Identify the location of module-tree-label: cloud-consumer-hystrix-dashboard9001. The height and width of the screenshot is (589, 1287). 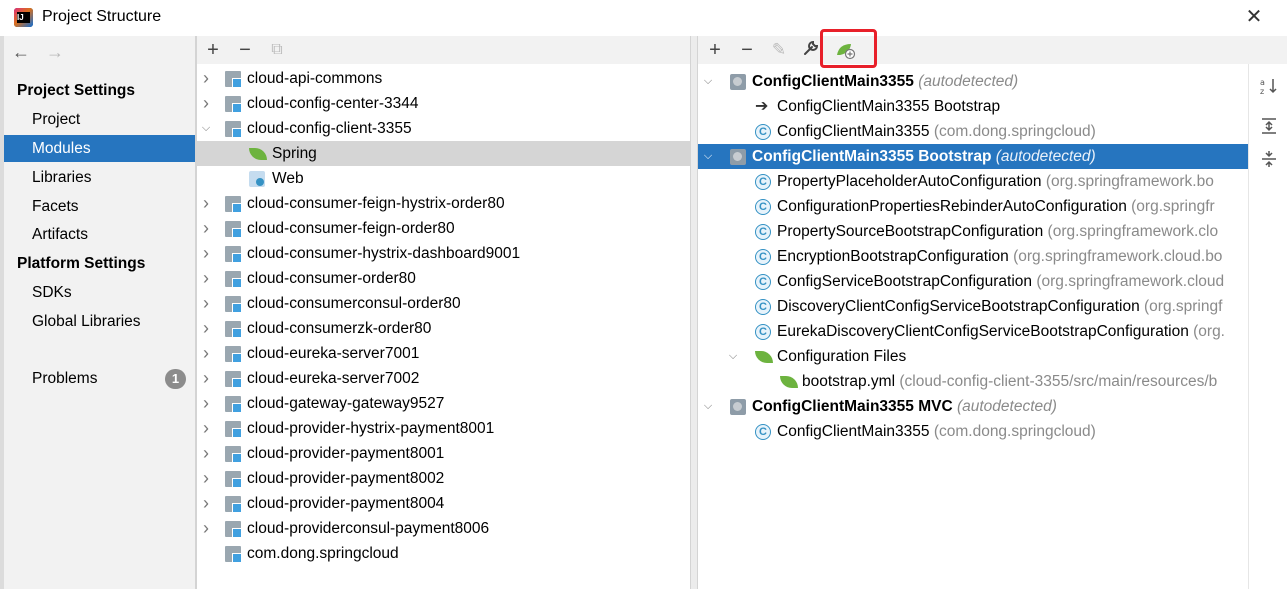
(384, 253).